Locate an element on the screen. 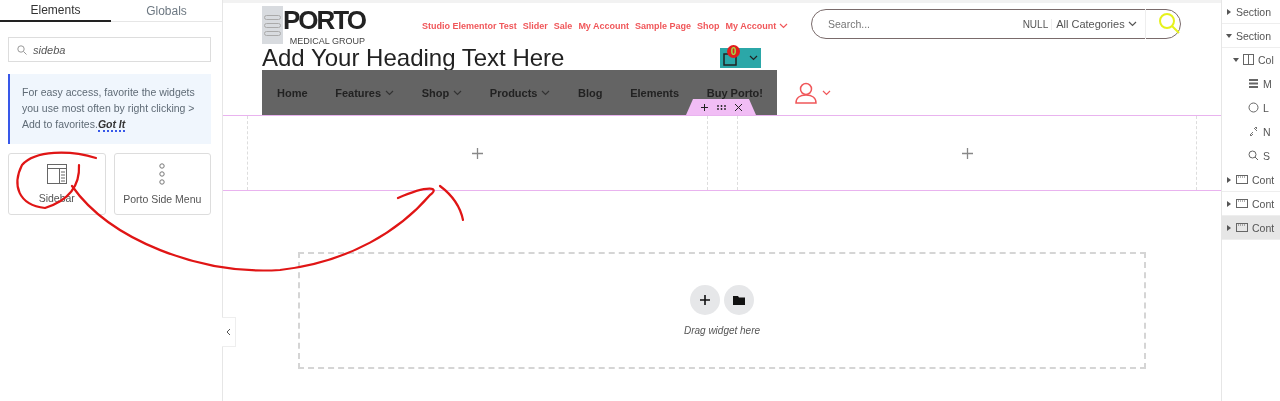 The height and width of the screenshot is (401, 1280). logo-subtitle: MEDICAL GROUP is located at coordinates (327, 41).